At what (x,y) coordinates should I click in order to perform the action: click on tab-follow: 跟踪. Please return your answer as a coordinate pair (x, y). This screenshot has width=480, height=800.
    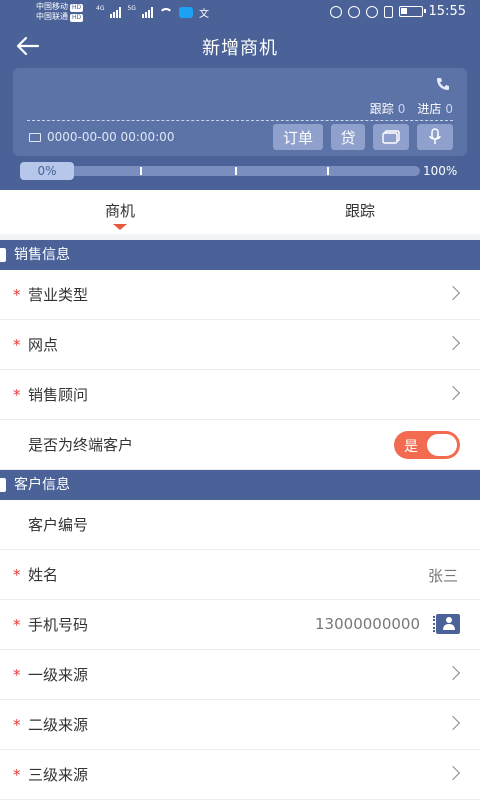
    Looking at the image, I should click on (360, 212).